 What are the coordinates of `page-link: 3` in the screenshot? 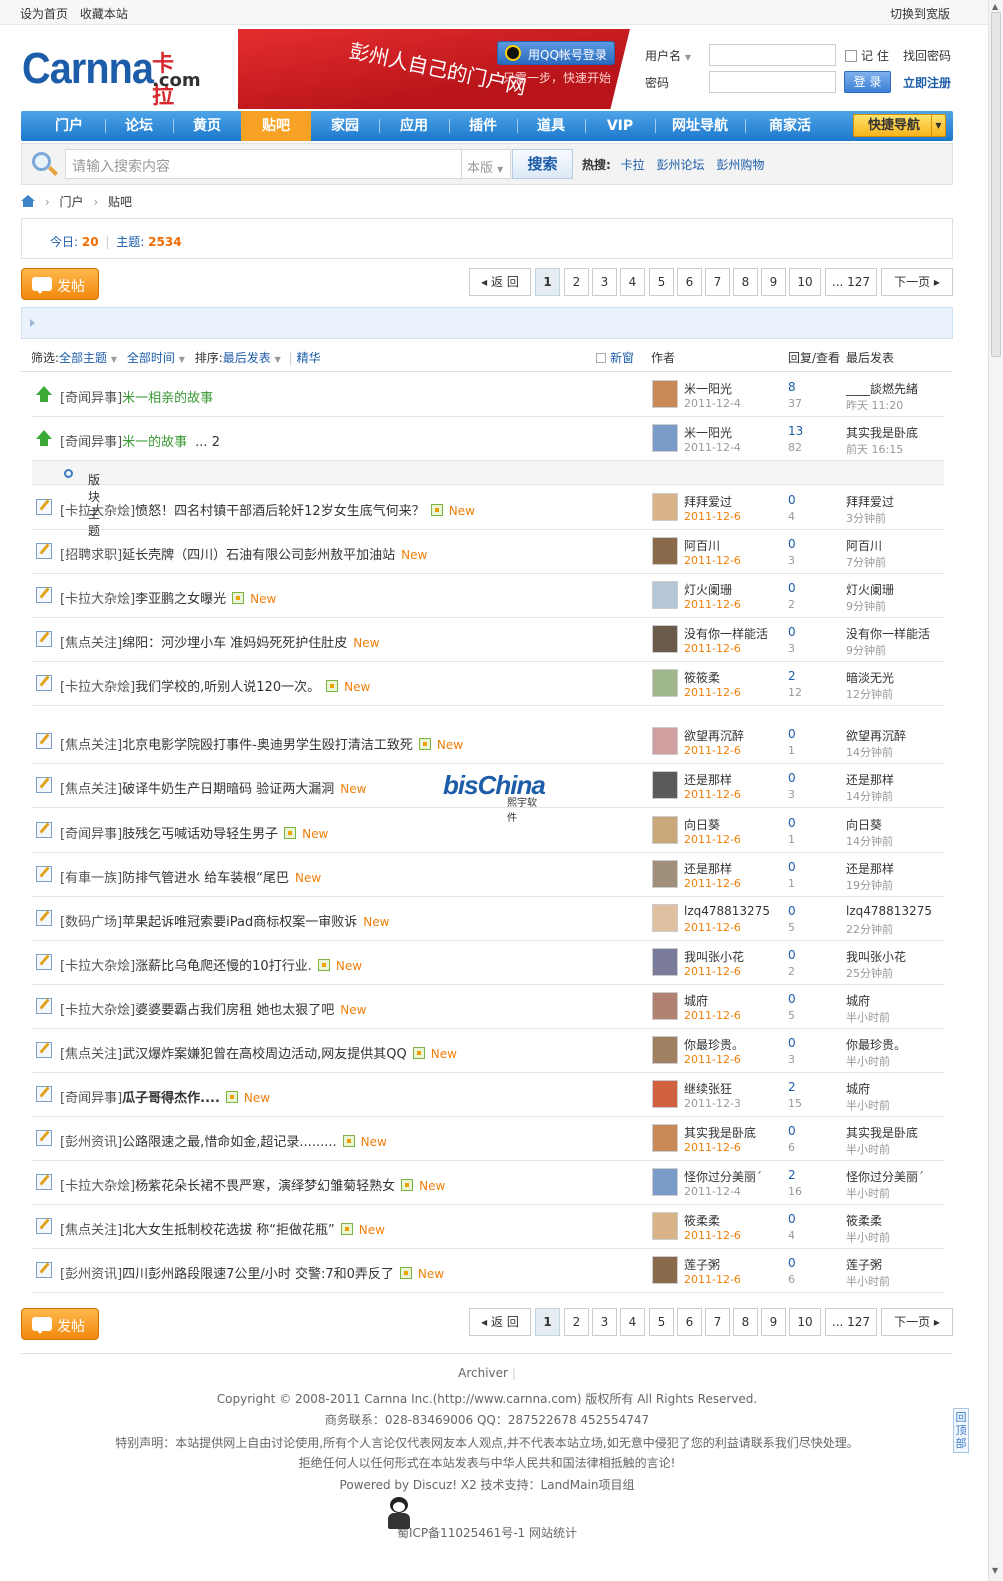 It's located at (604, 282).